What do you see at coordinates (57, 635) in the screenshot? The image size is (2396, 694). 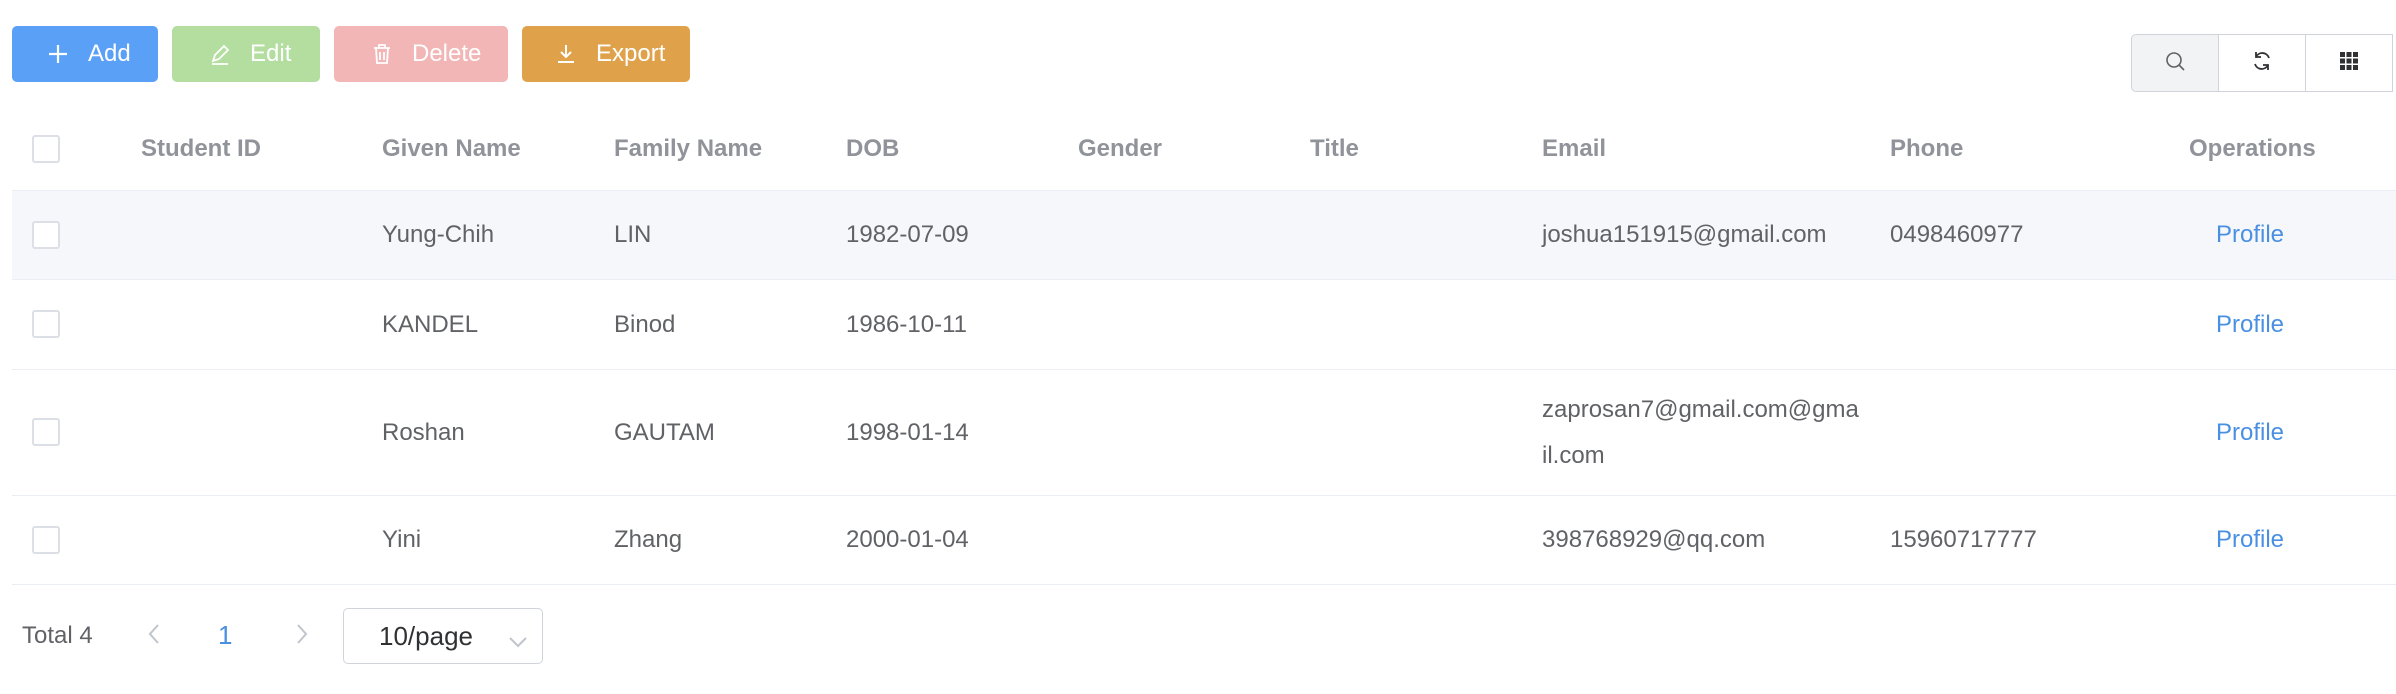 I see `pagination-total: Total 4` at bounding box center [57, 635].